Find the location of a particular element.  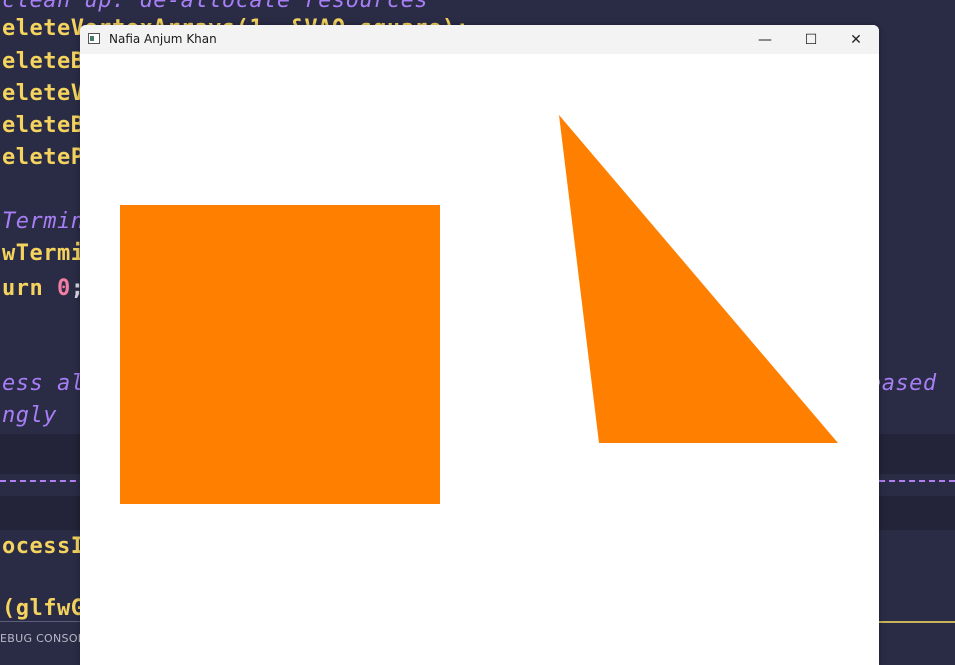

debug-console-tab: EBUG CONSOLE is located at coordinates (45, 638).